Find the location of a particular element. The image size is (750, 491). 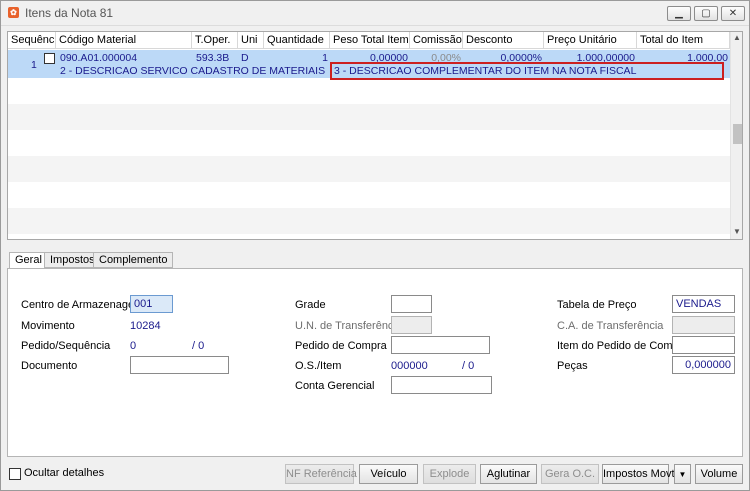

grid-vertical-scrollbar: ▲ ▼ is located at coordinates (736, 135).